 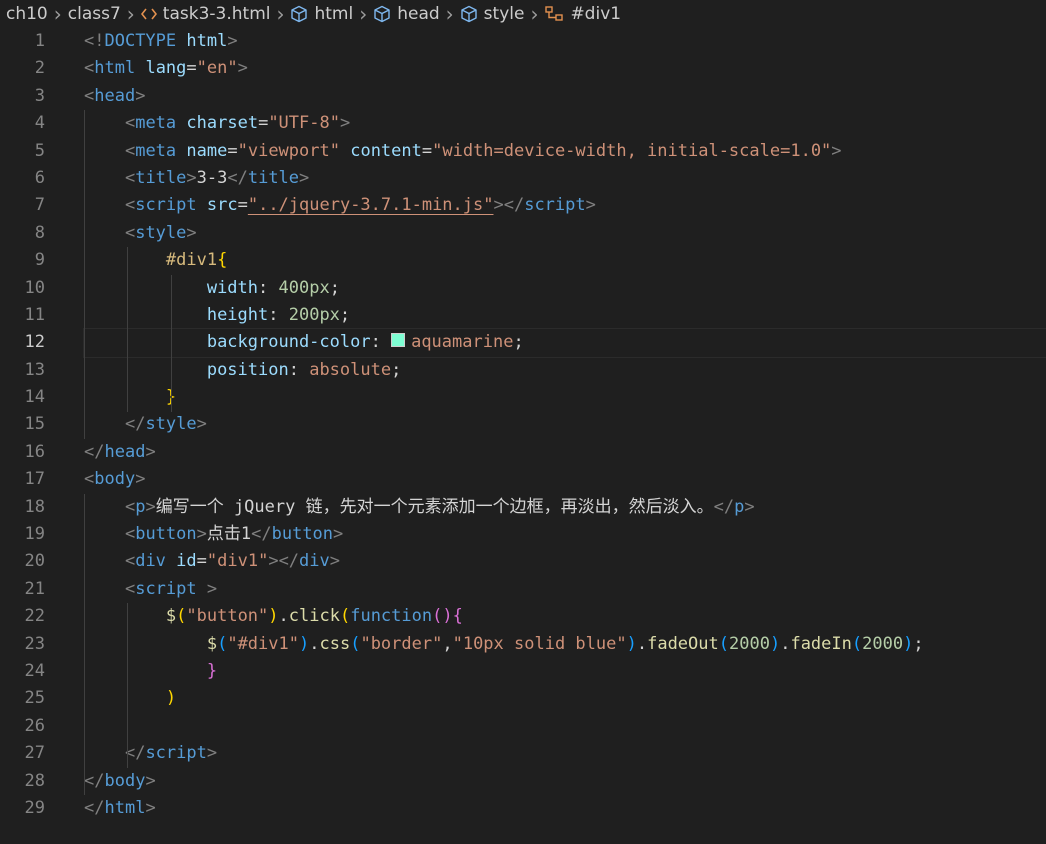 What do you see at coordinates (565, 561) in the screenshot?
I see `code-line: <div id="div1"></div>` at bounding box center [565, 561].